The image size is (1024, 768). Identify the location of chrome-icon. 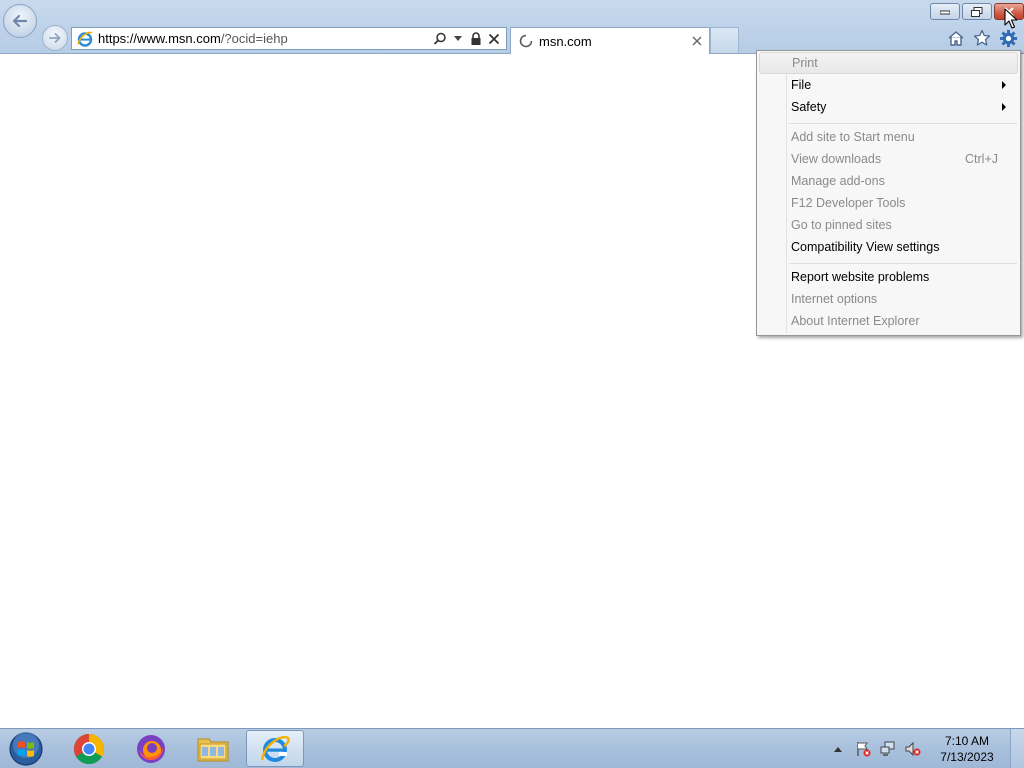
(89, 748).